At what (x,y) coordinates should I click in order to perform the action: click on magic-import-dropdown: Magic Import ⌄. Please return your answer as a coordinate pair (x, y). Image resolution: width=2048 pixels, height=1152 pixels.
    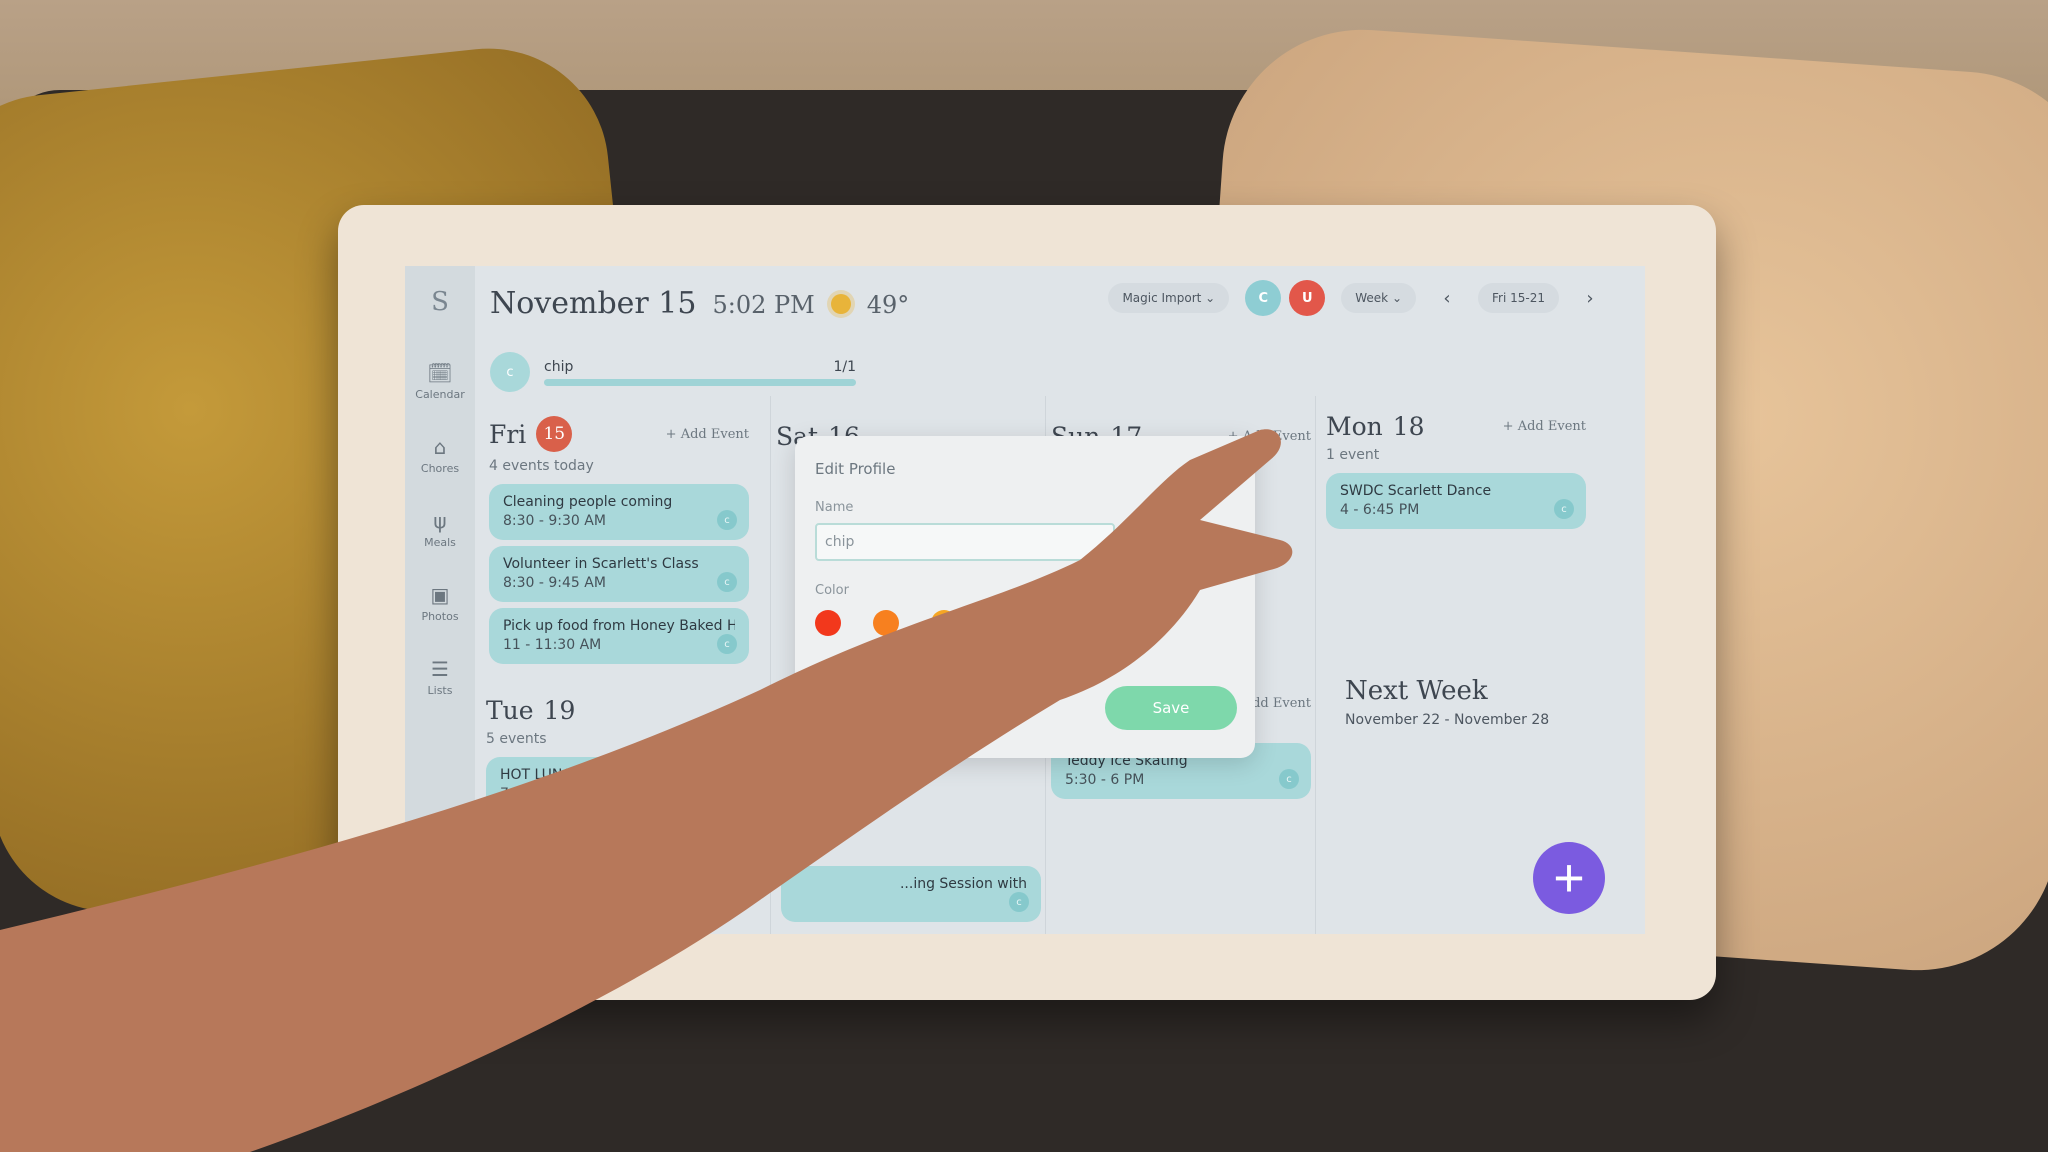
    Looking at the image, I should click on (1169, 298).